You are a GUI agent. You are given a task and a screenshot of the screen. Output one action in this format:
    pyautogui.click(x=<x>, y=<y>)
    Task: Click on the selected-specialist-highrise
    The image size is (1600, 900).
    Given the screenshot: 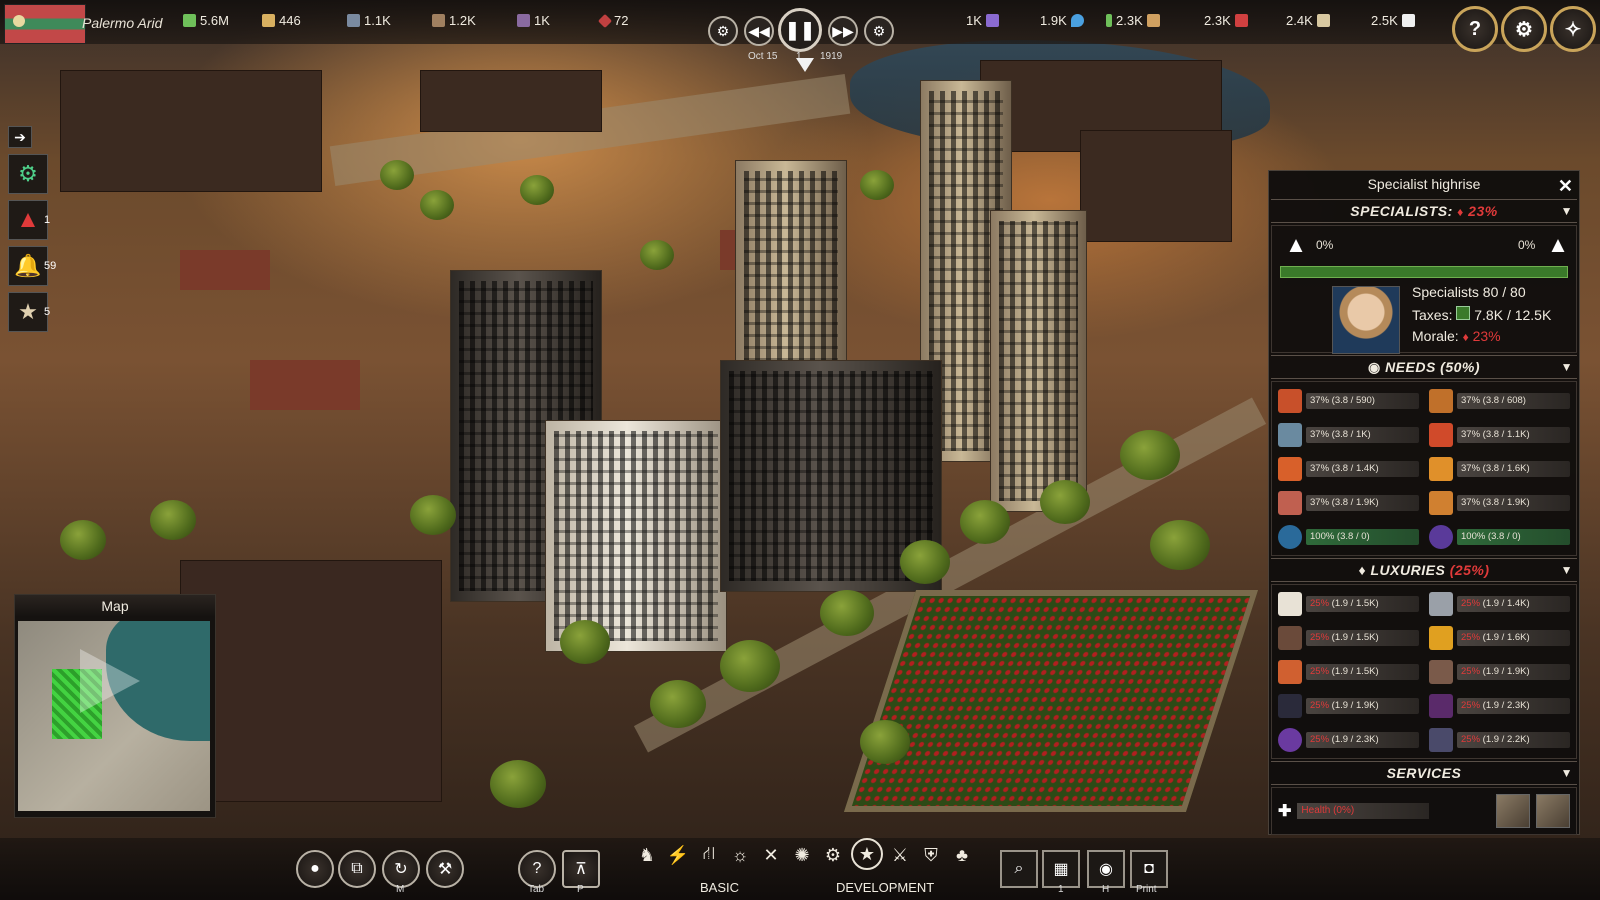 What is the action you would take?
    pyautogui.click(x=636, y=536)
    